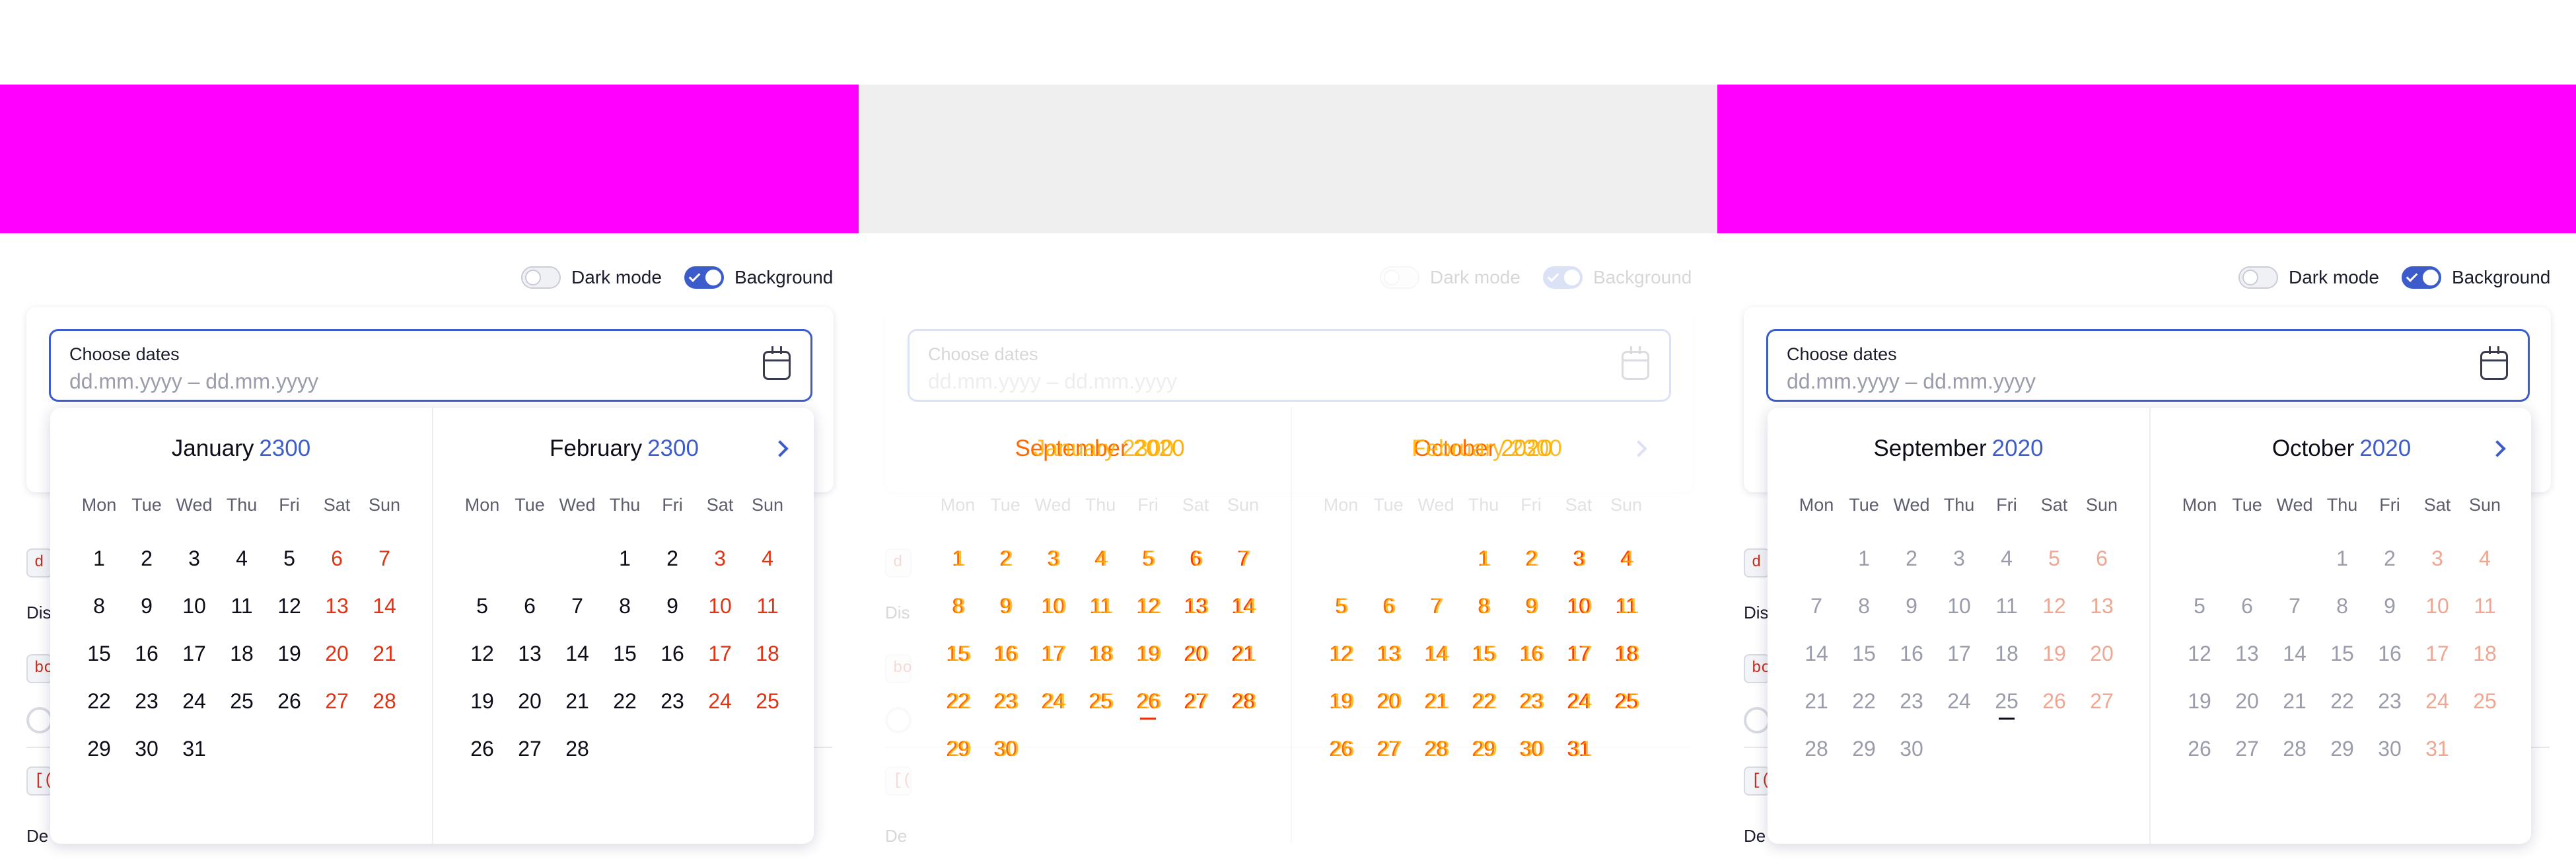 The width and height of the screenshot is (2576, 859). I want to click on calendar-day: 11 11, so click(1100, 605).